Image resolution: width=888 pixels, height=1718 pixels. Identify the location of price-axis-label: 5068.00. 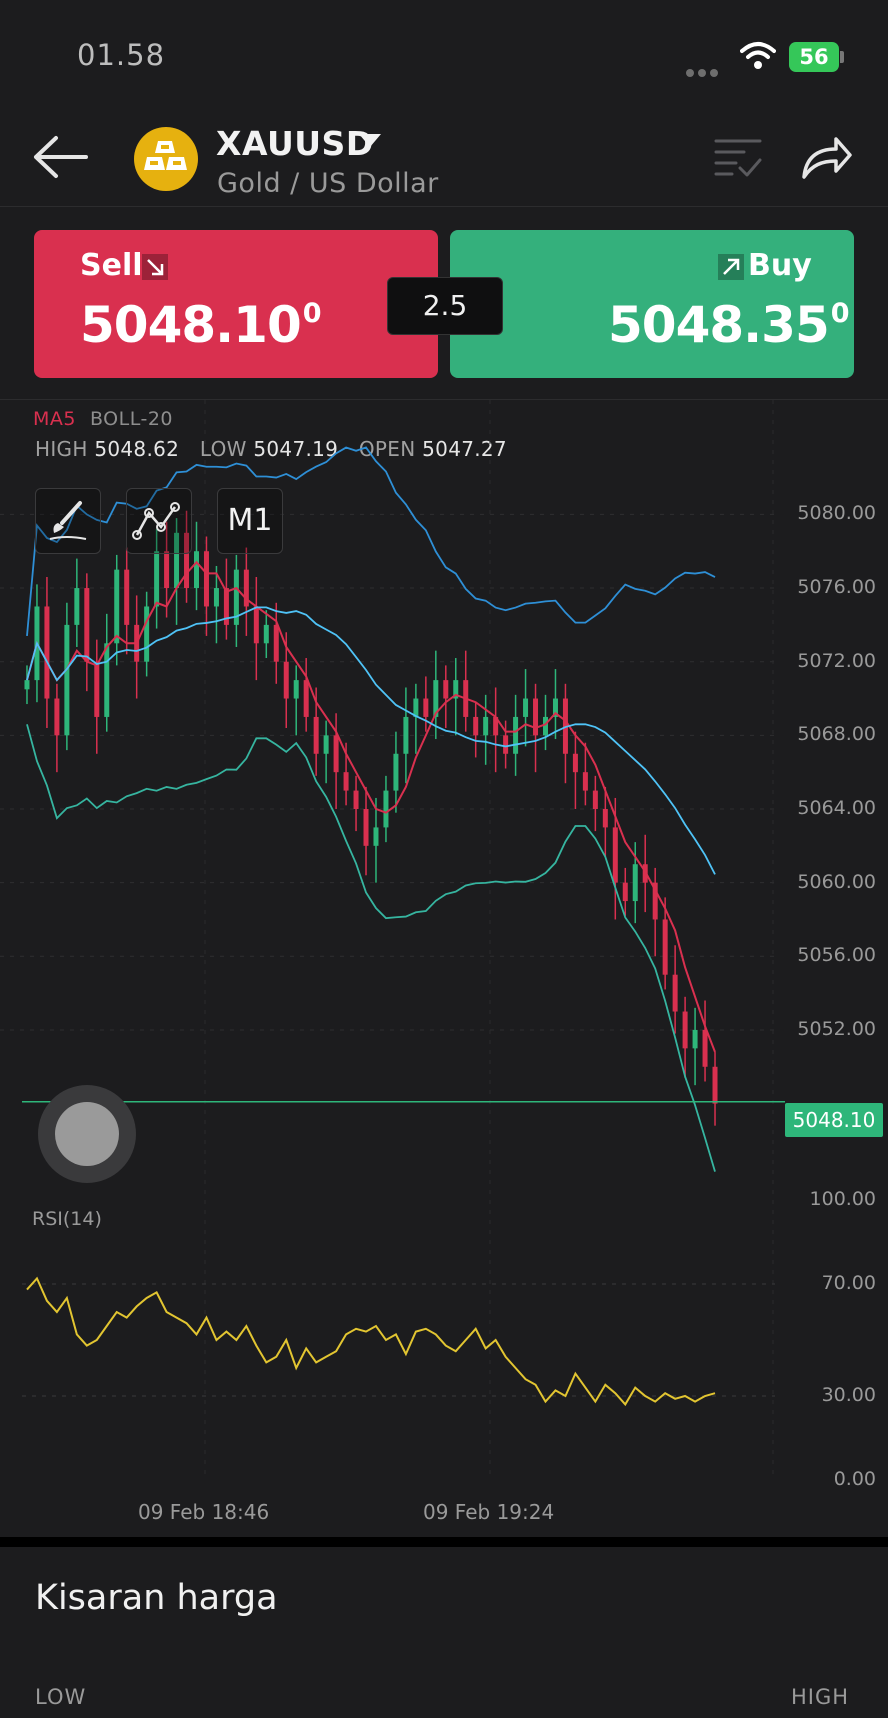
(836, 734).